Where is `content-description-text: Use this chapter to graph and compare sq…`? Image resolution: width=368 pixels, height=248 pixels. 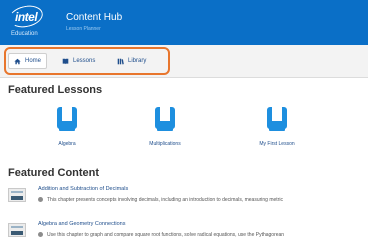 content-description-text: Use this chapter to graph and compare sq… is located at coordinates (166, 235).